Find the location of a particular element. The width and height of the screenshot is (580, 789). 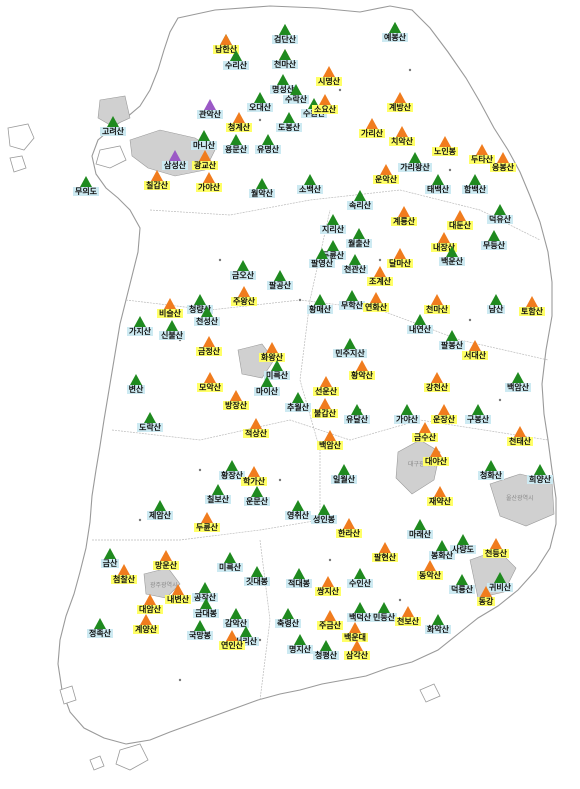

mountain-label: 봉화산 is located at coordinates (442, 555).